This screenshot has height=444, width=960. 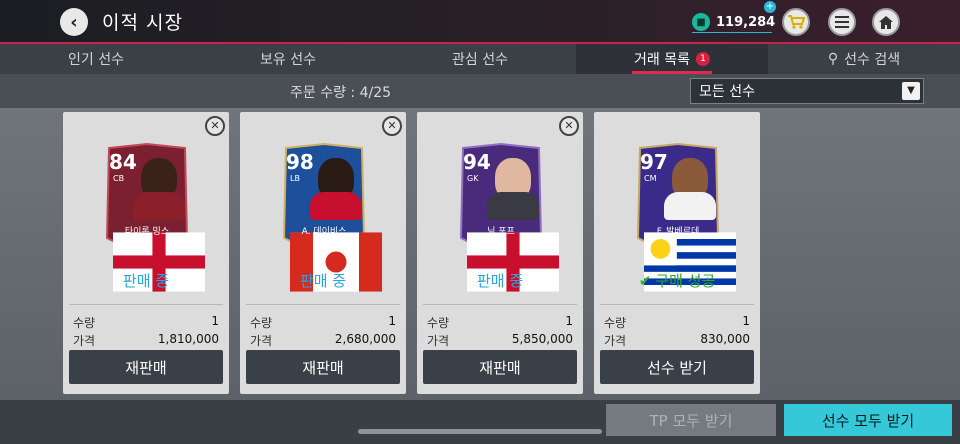 I want to click on search-icon: ⚲, so click(x=833, y=59).